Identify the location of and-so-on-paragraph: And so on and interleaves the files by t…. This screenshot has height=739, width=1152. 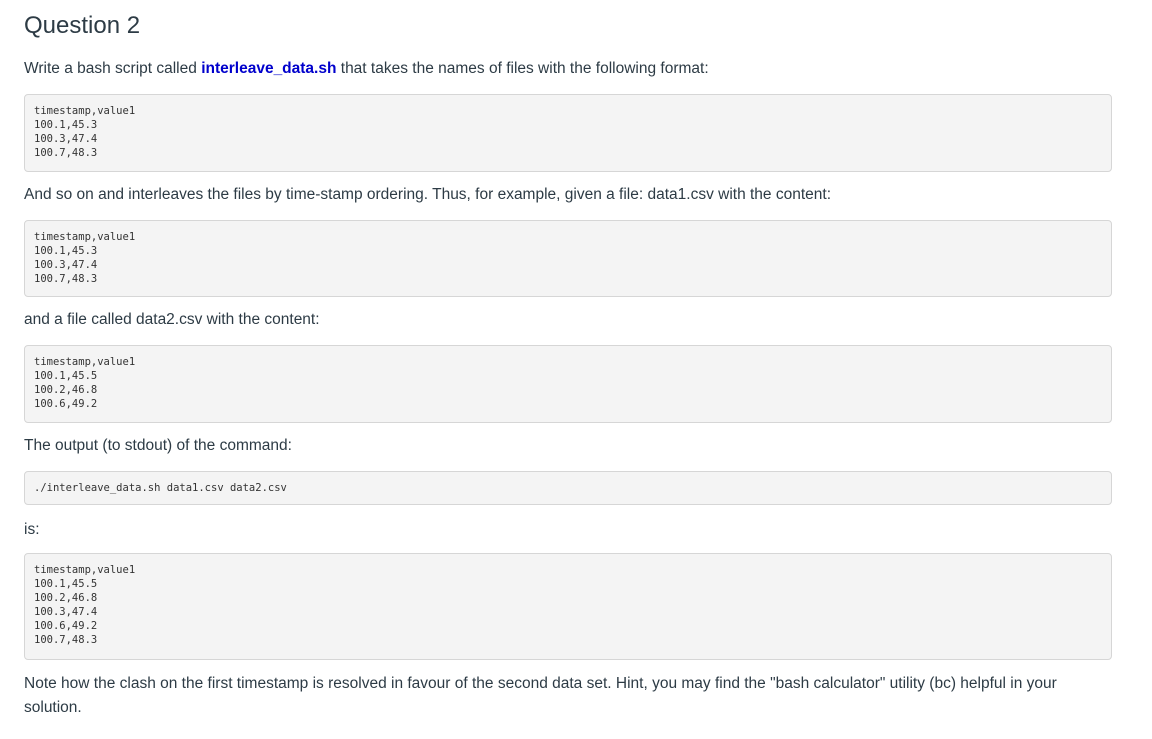
(428, 194).